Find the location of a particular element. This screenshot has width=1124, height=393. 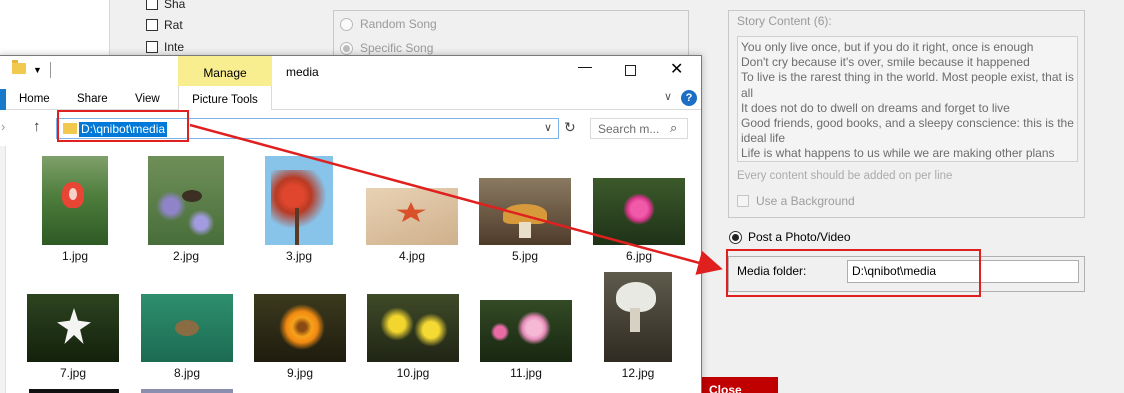

close-button: Close is located at coordinates (739, 385).